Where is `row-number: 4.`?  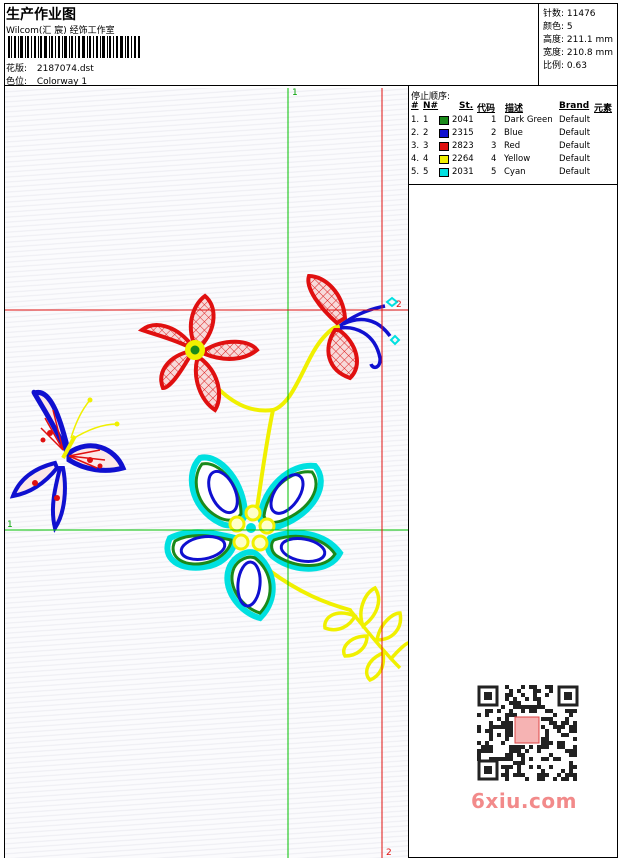
row-number: 4. is located at coordinates (415, 159).